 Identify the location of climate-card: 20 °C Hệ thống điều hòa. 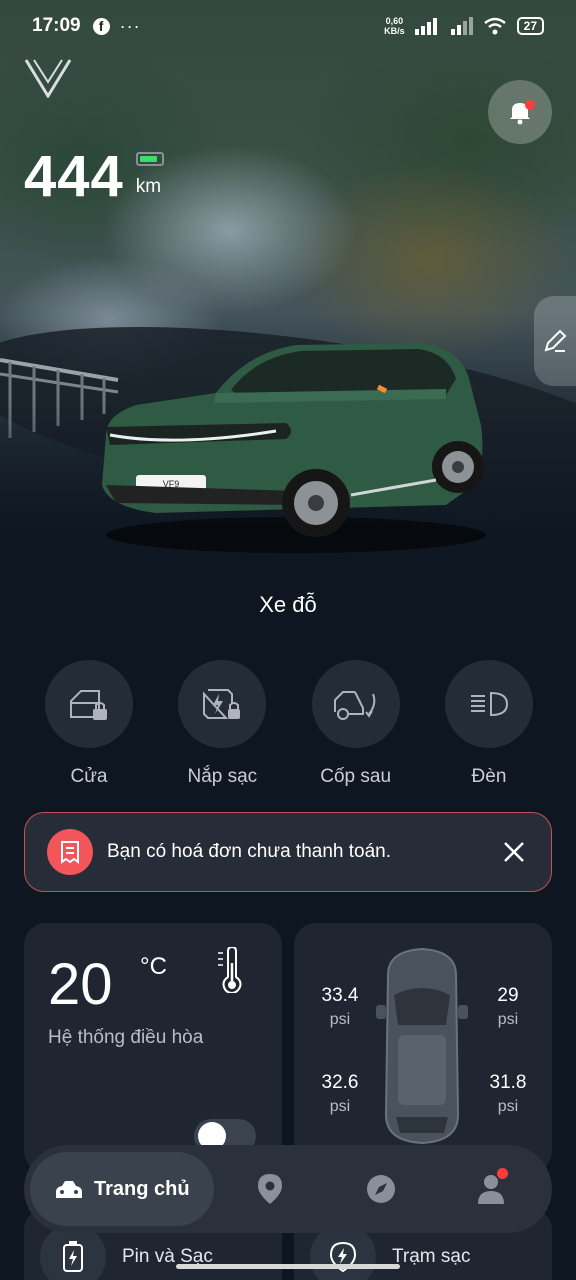
(153, 1048).